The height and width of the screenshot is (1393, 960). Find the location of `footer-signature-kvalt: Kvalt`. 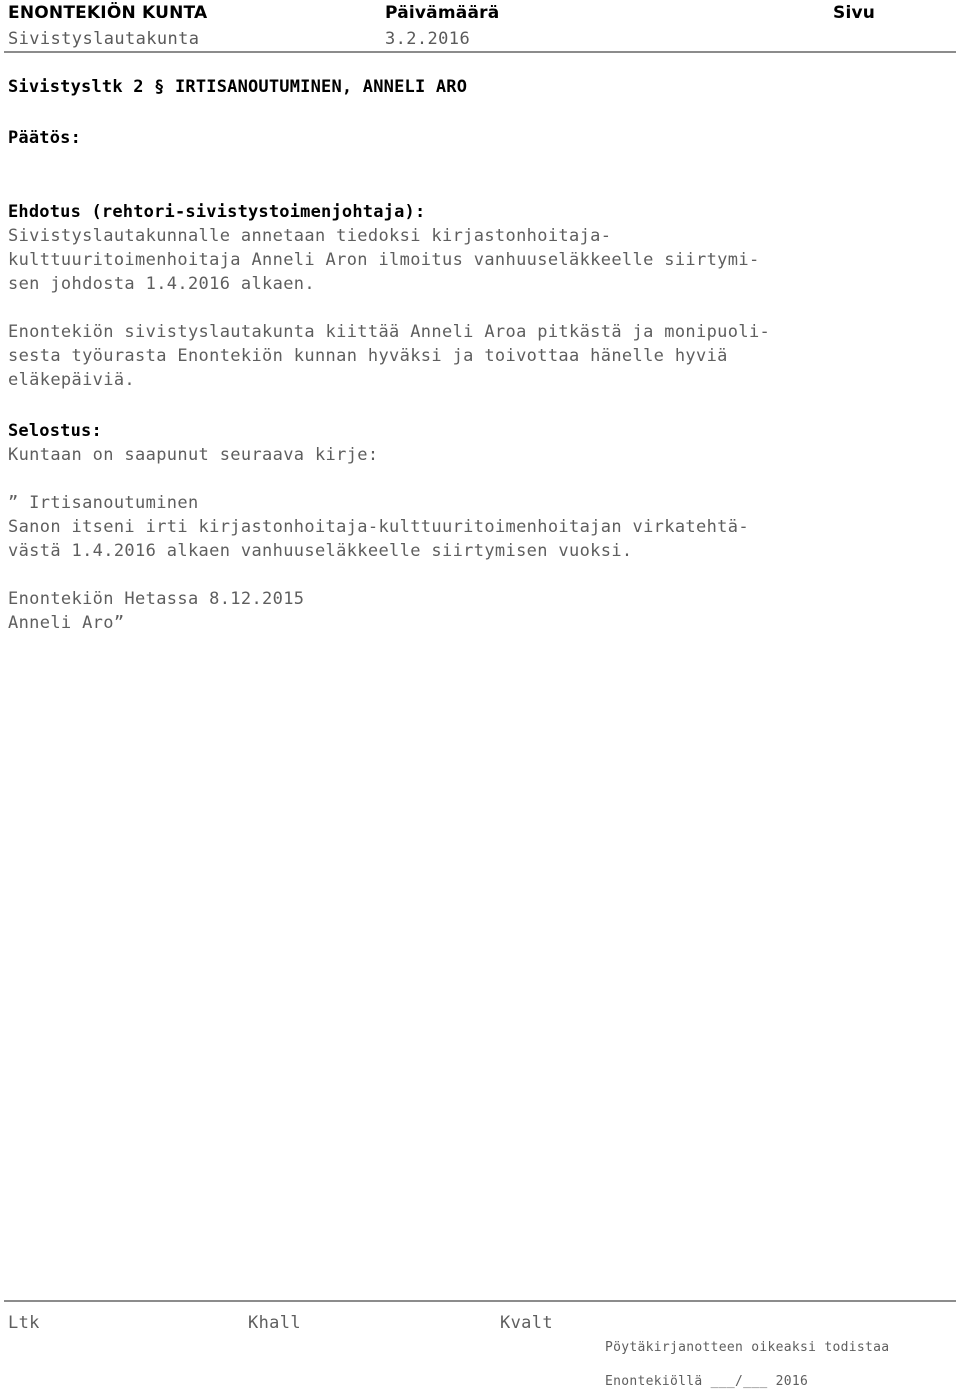

footer-signature-kvalt: Kvalt is located at coordinates (526, 1323).